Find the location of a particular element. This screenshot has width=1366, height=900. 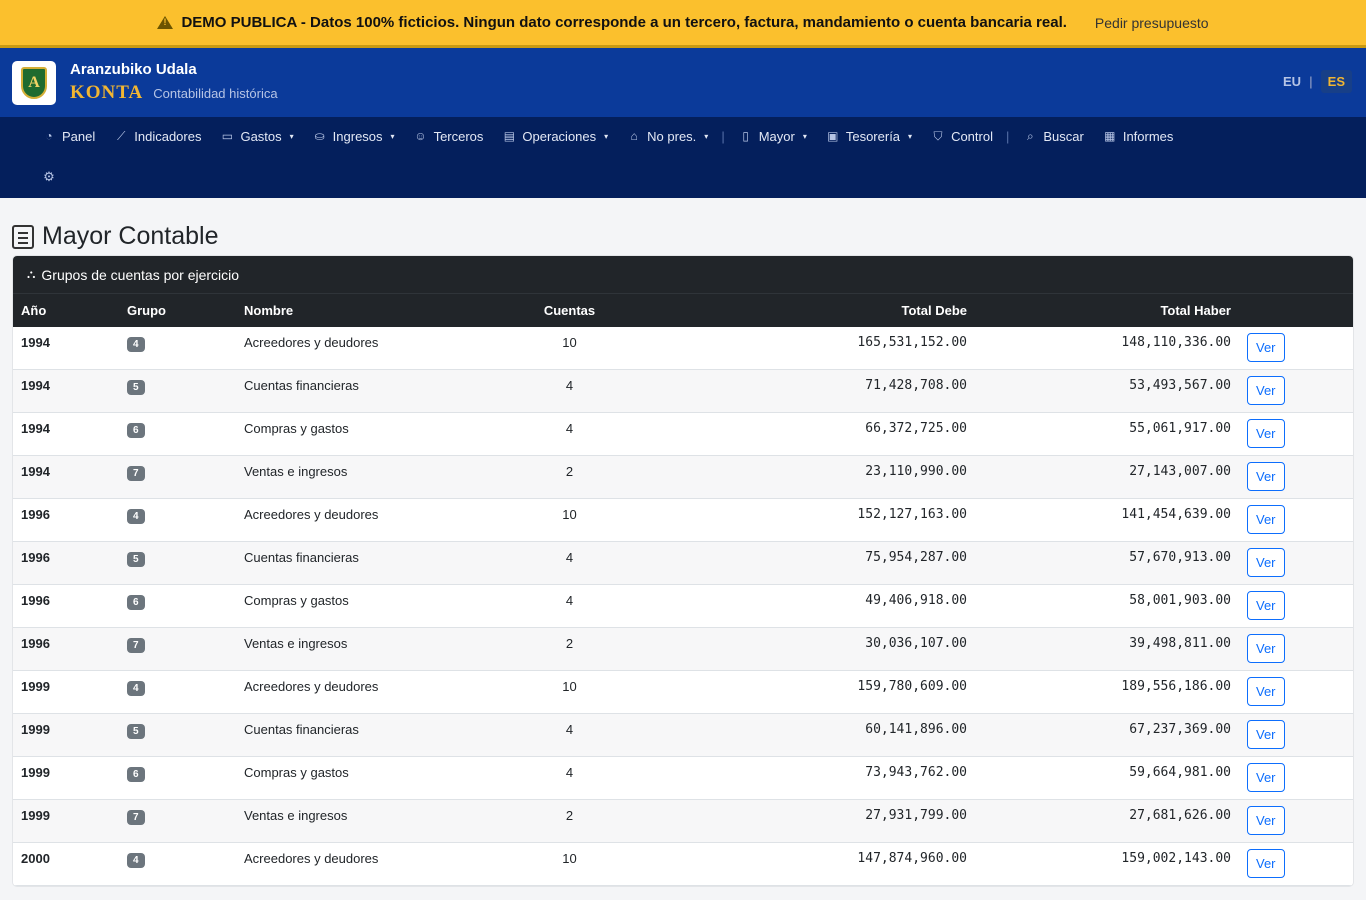

nav-item-panel: ◔ Panel is located at coordinates (72, 136).